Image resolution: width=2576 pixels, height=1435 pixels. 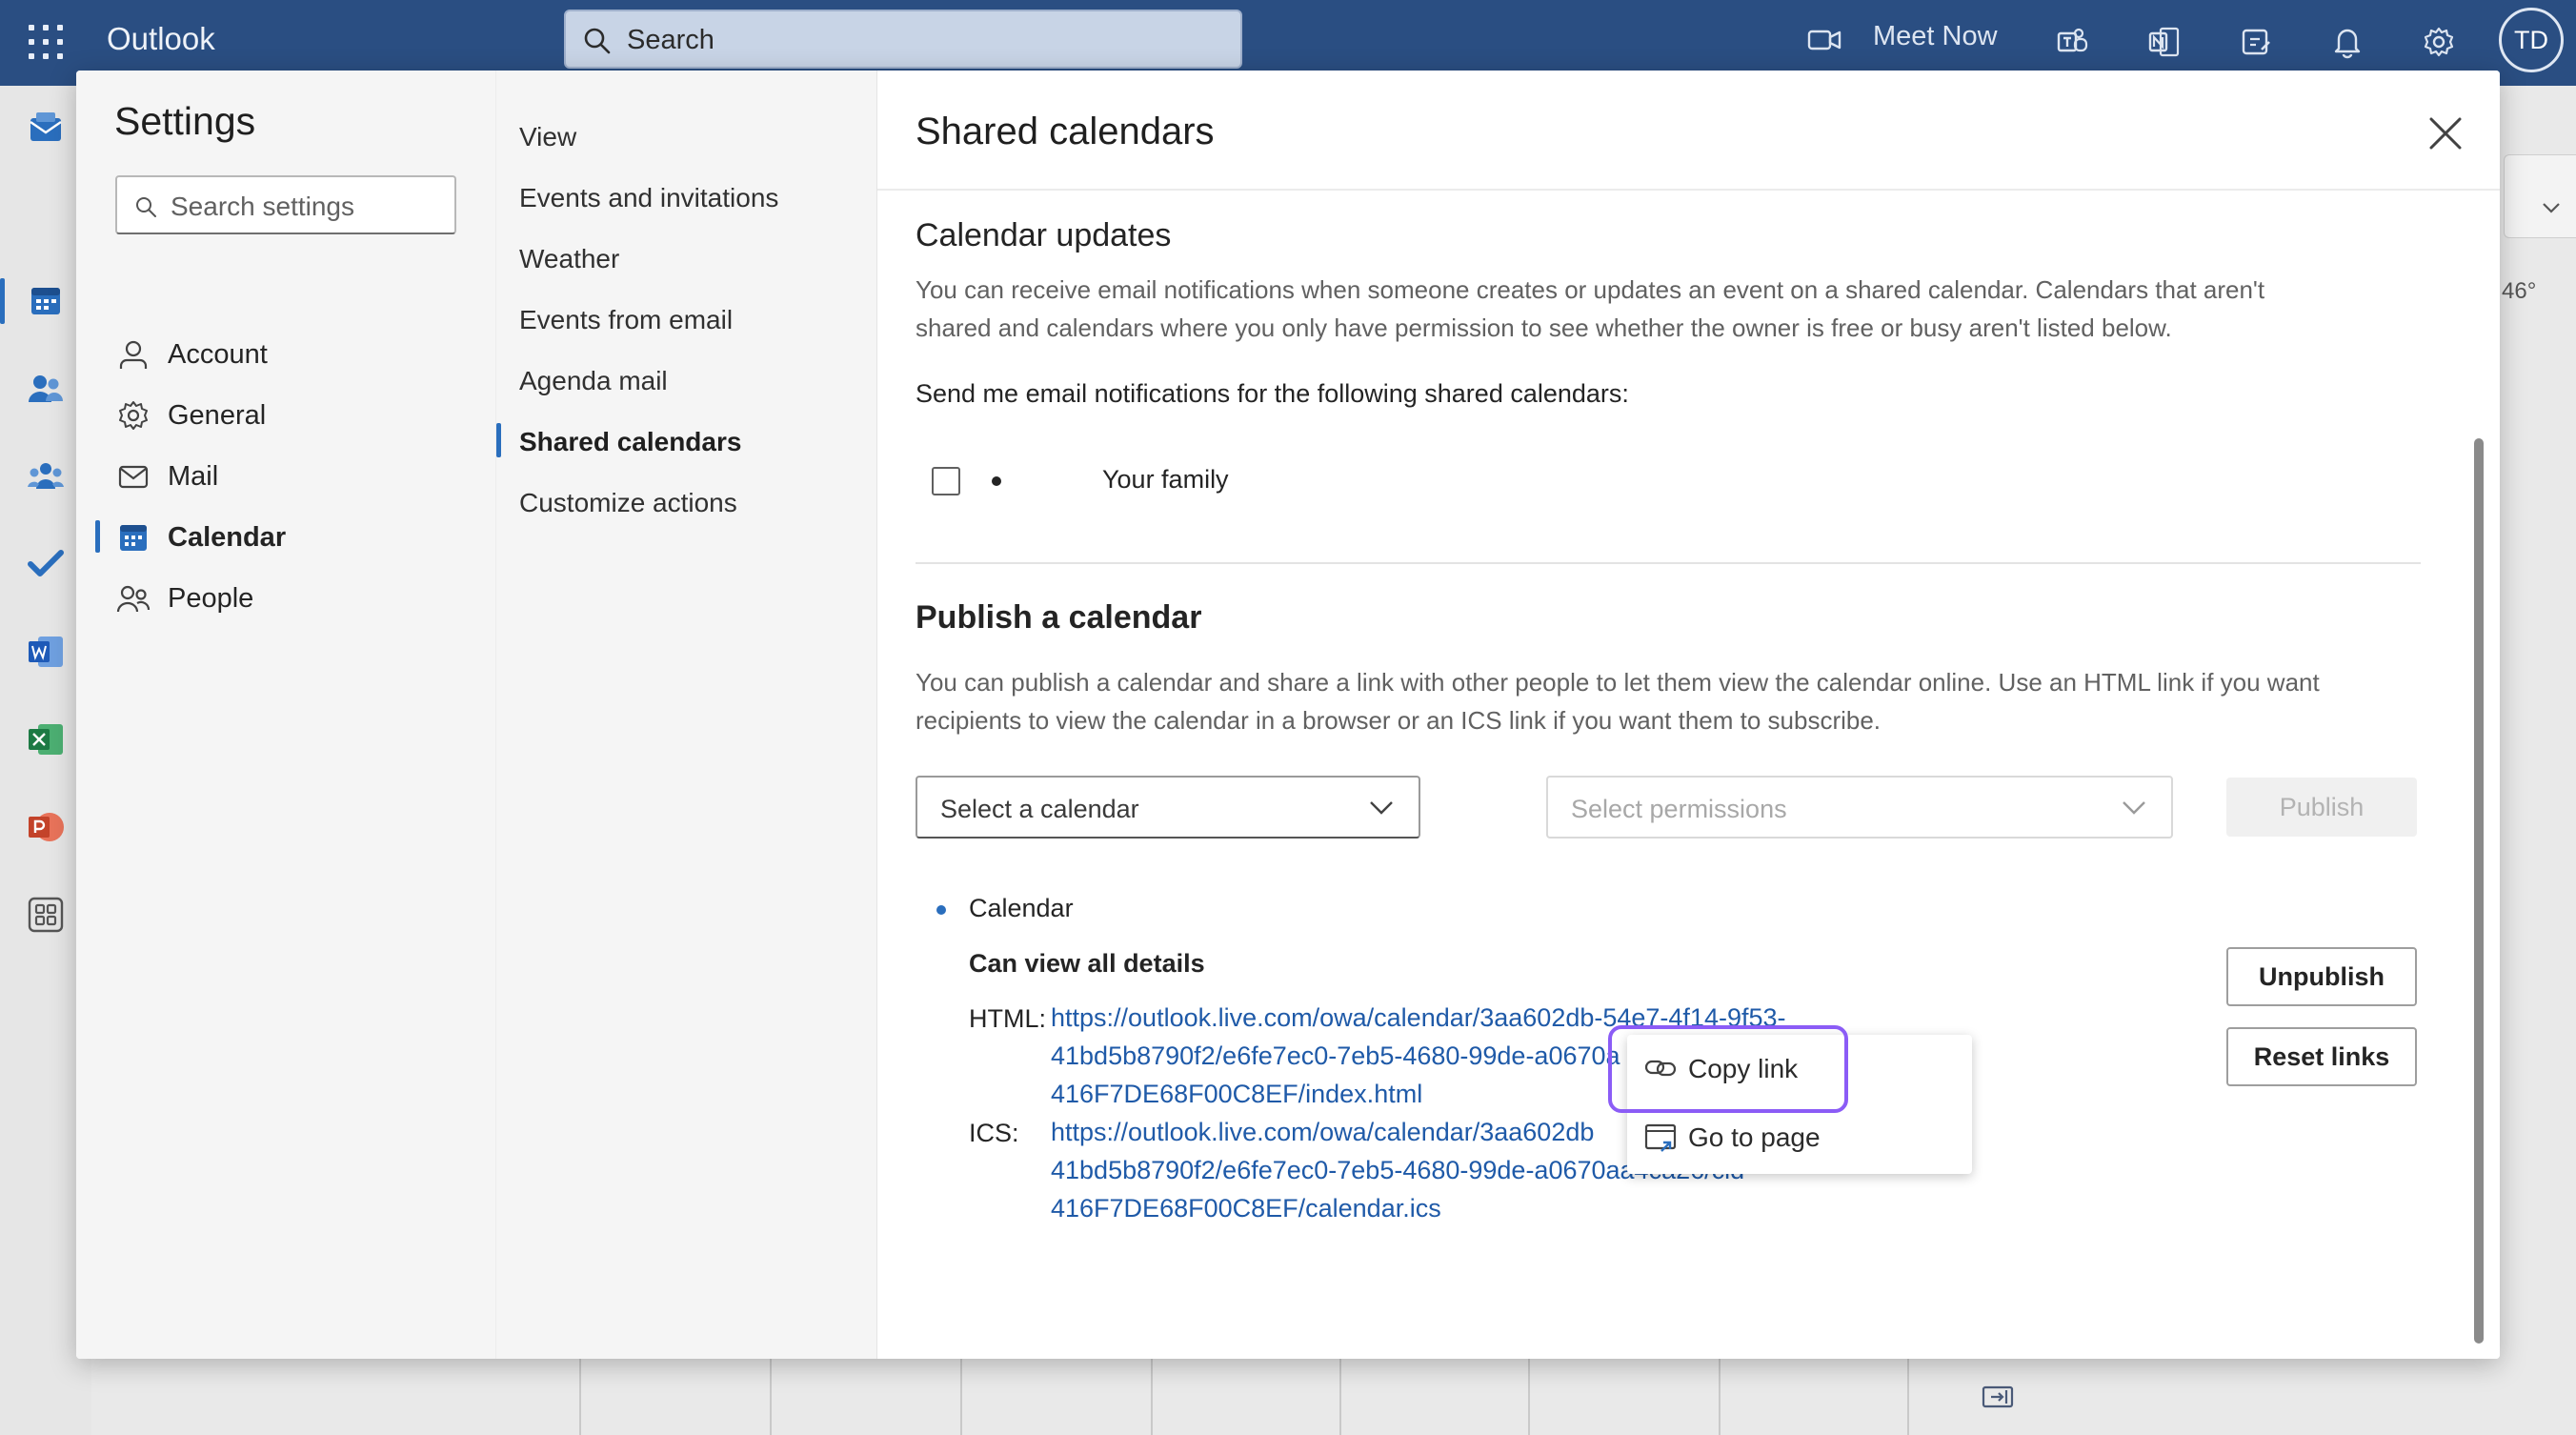 I want to click on category-mail: Mail, so click(x=285, y=476).